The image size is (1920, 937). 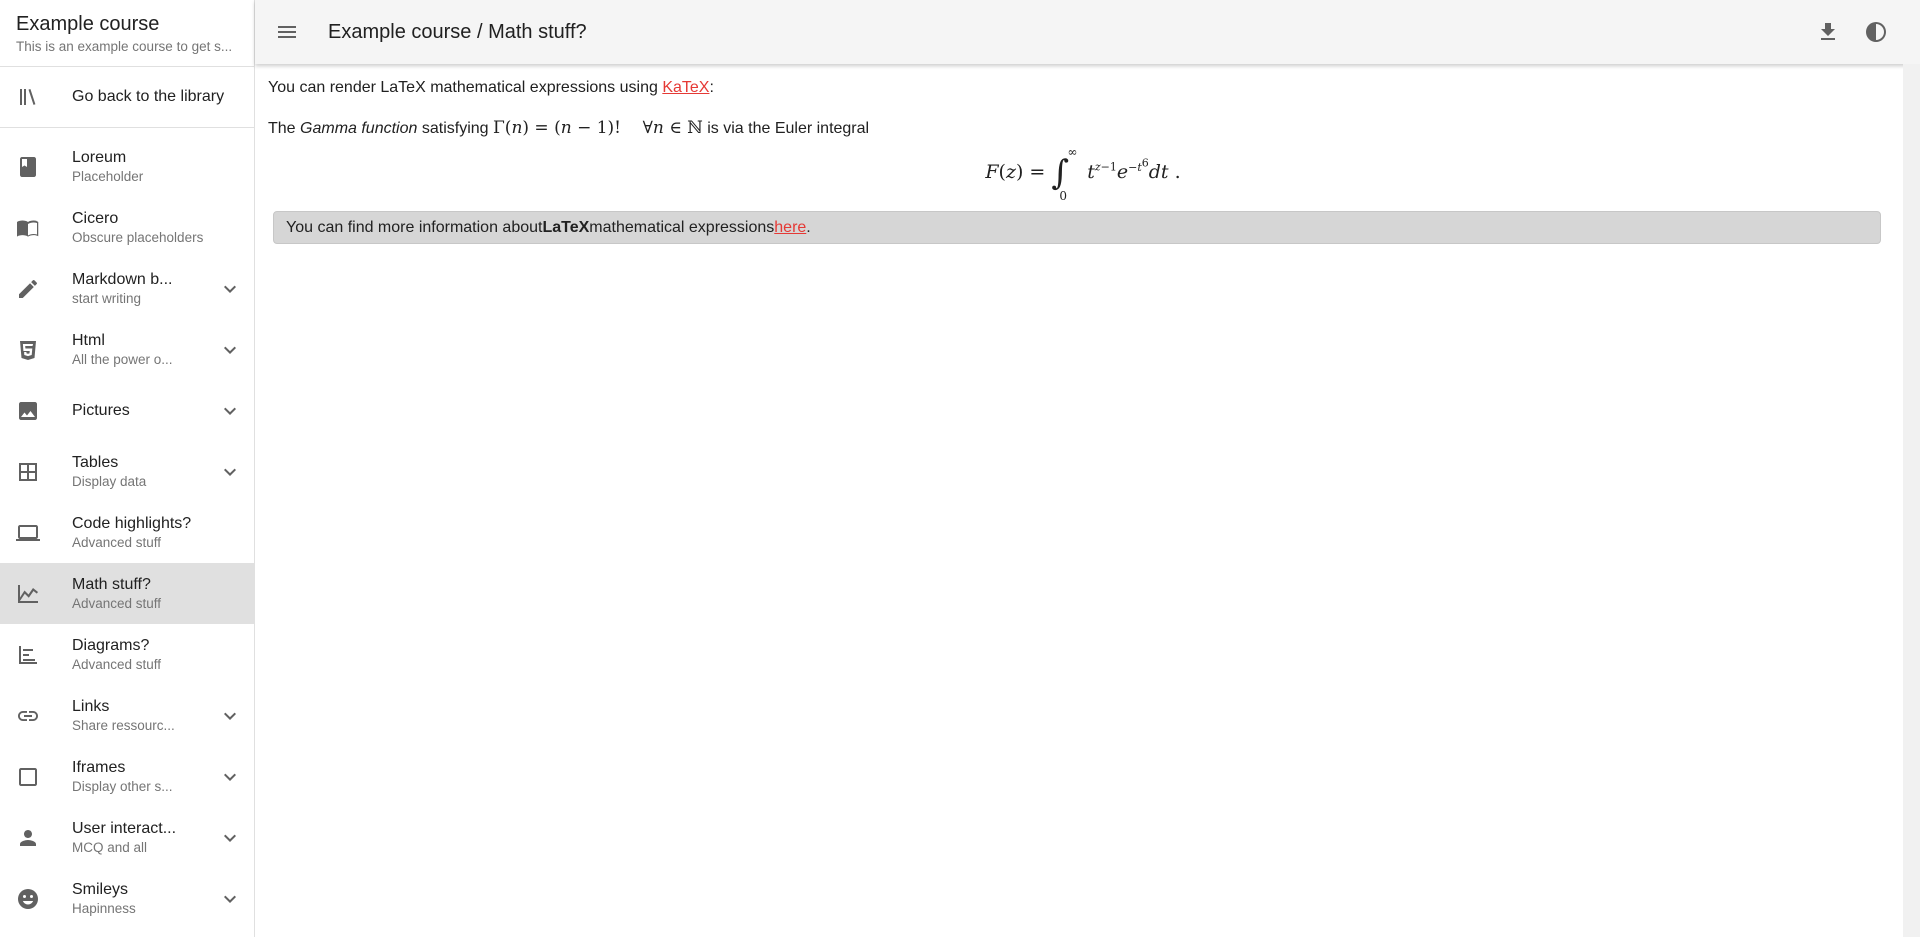 What do you see at coordinates (36, 350) in the screenshot?
I see `html5-icon` at bounding box center [36, 350].